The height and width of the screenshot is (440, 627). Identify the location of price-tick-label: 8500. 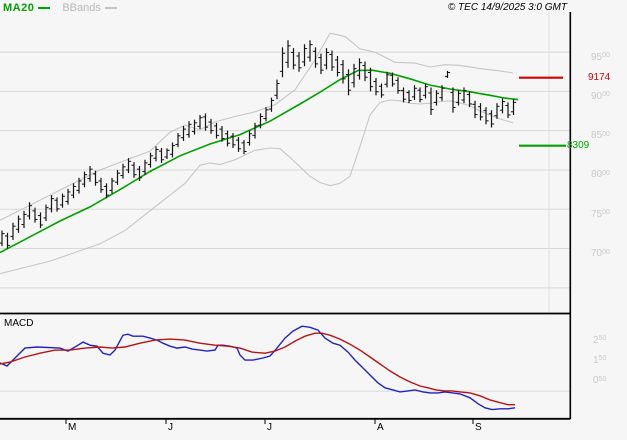
(600, 136).